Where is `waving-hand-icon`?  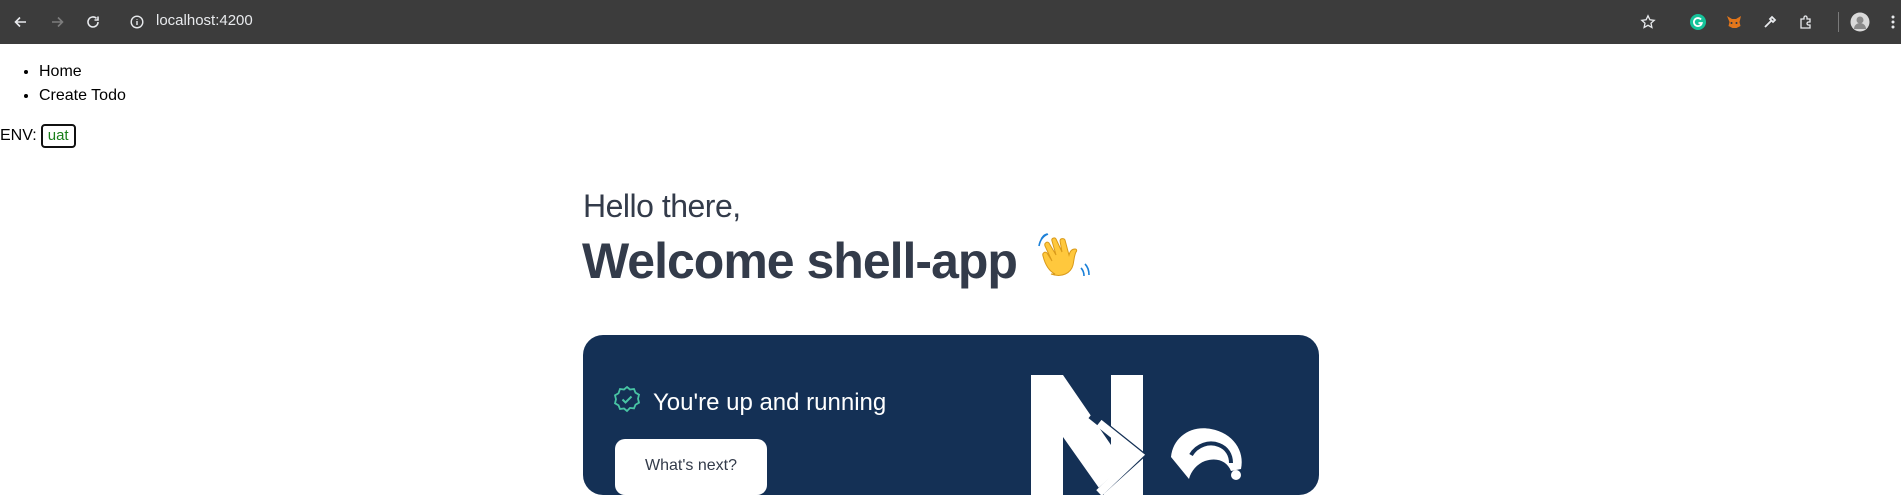
waving-hand-icon is located at coordinates (1064, 261).